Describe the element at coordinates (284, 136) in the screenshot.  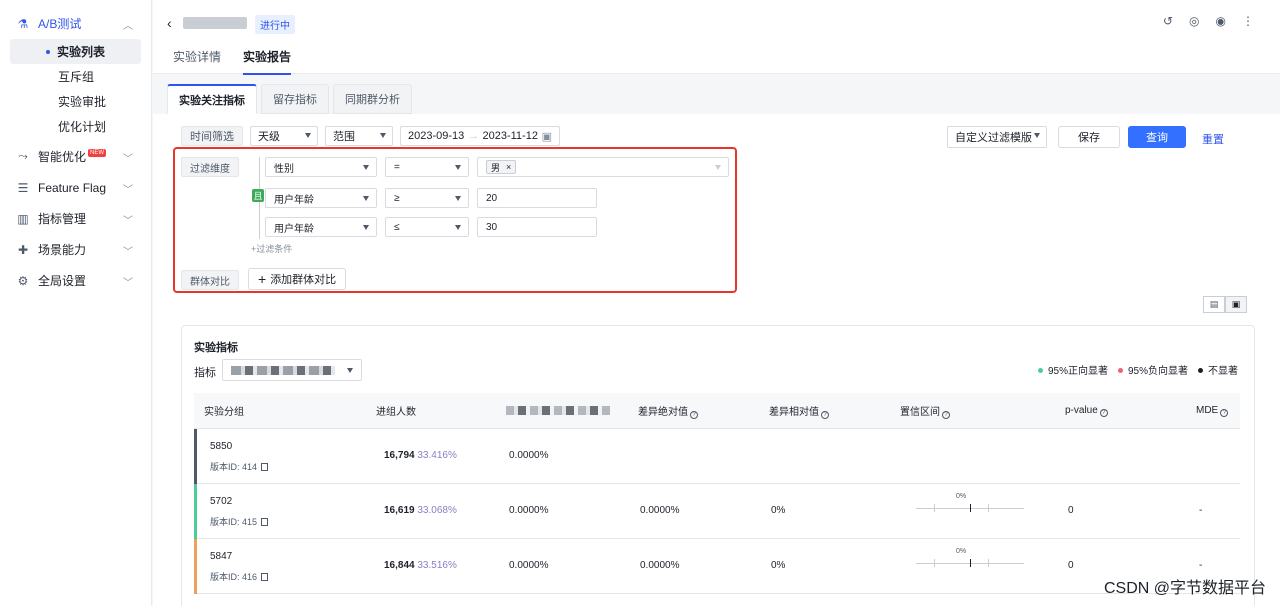
I see `granularity-select: 天级` at that location.